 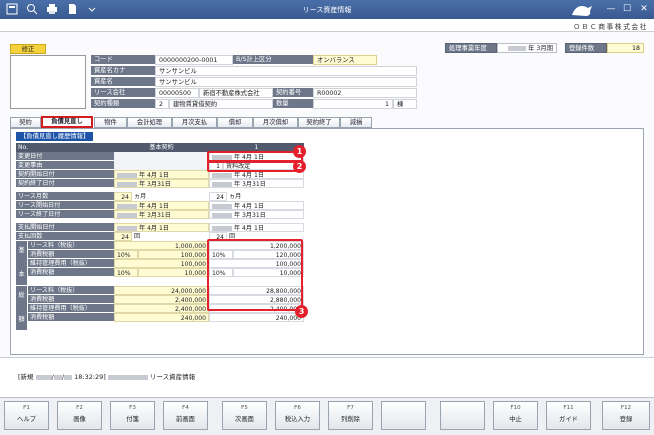 I want to click on change-date-base, so click(x=161, y=156).